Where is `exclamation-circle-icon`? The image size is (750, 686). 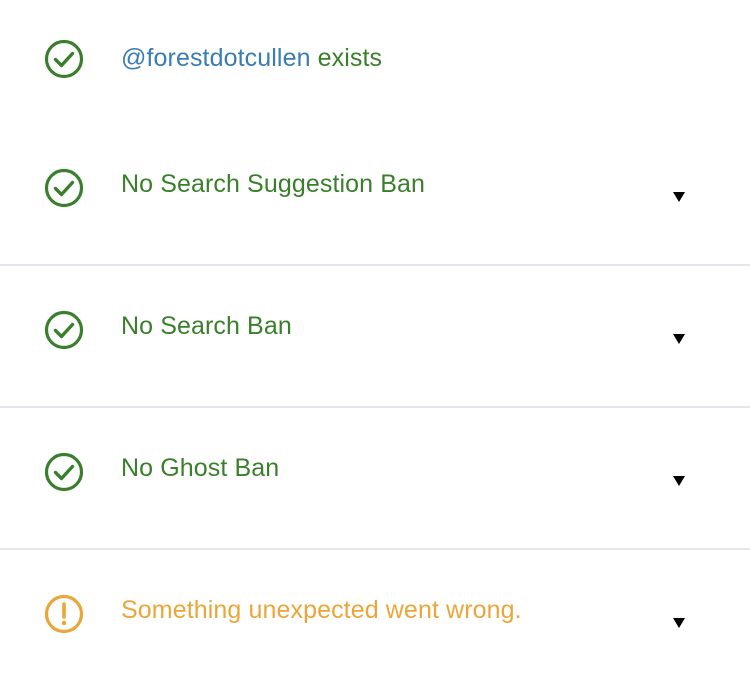 exclamation-circle-icon is located at coordinates (64, 614).